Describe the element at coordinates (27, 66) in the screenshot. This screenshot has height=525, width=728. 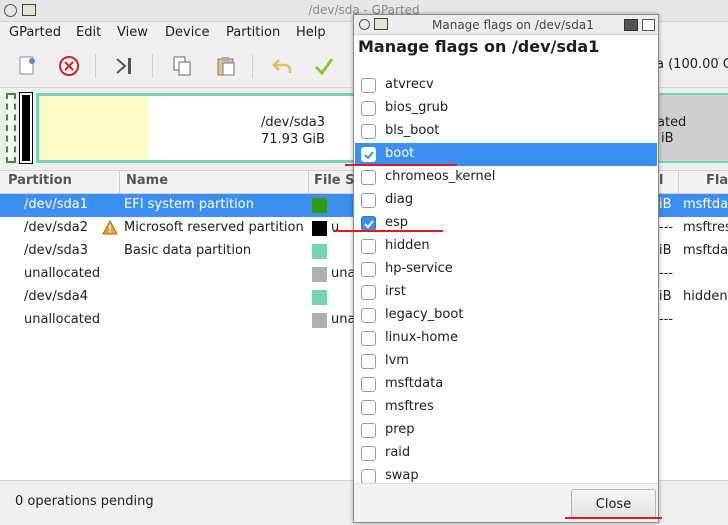
I see `new-partition-button` at that location.